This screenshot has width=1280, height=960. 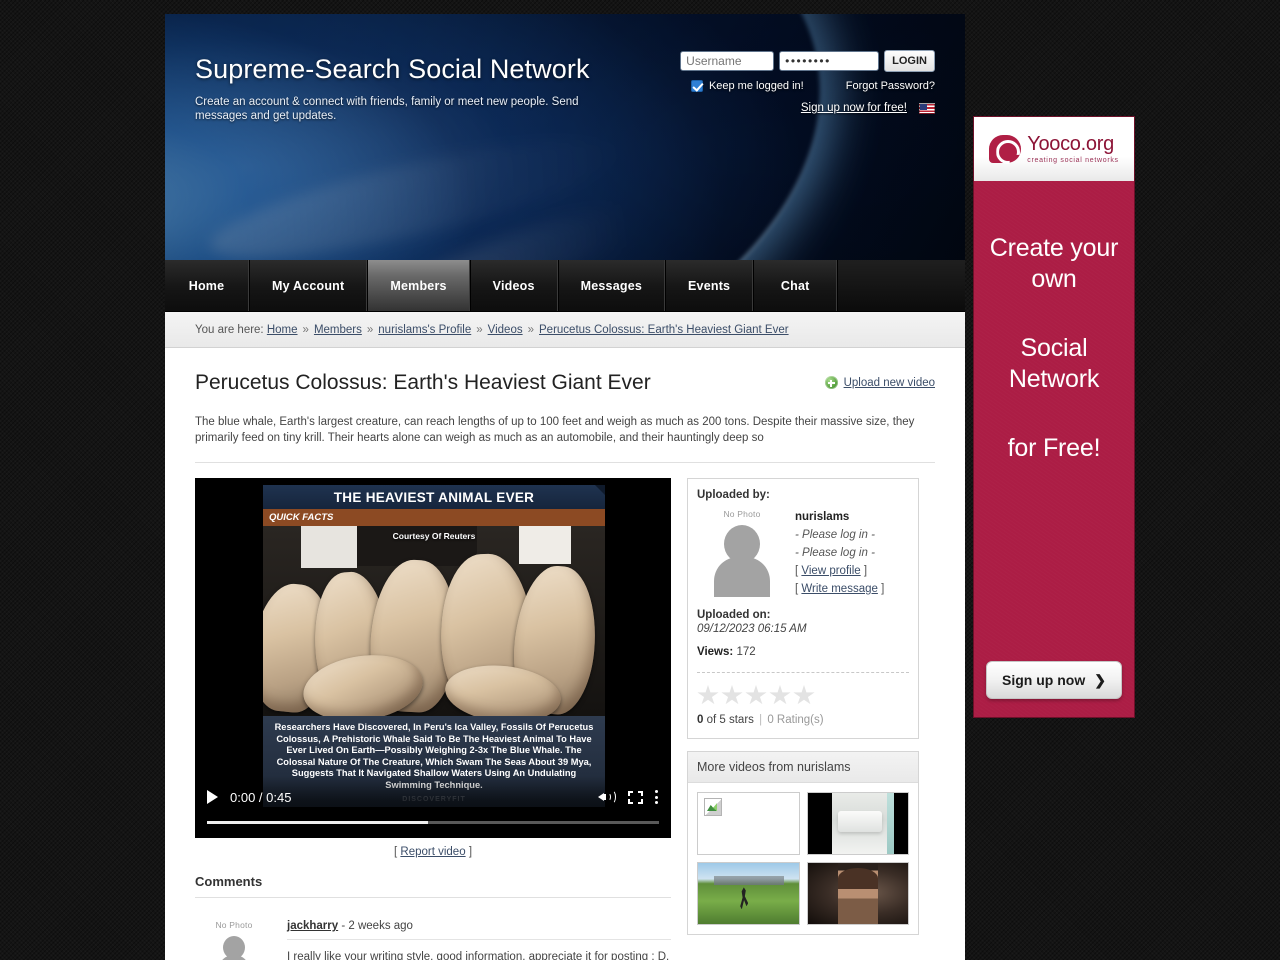 I want to click on nav-item-chat: Chat, so click(x=795, y=285).